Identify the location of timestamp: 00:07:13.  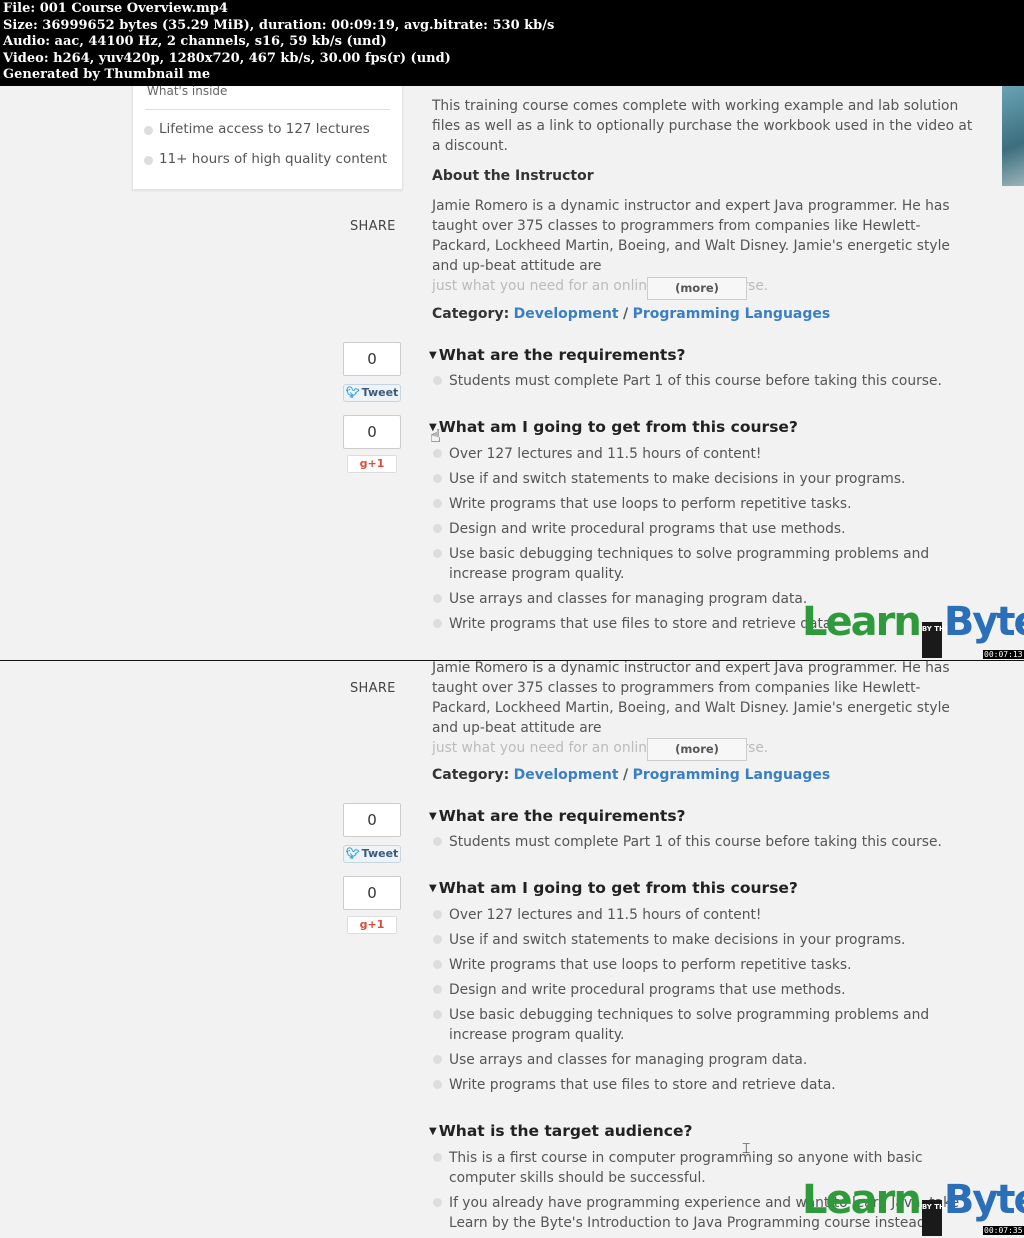
(1003, 654).